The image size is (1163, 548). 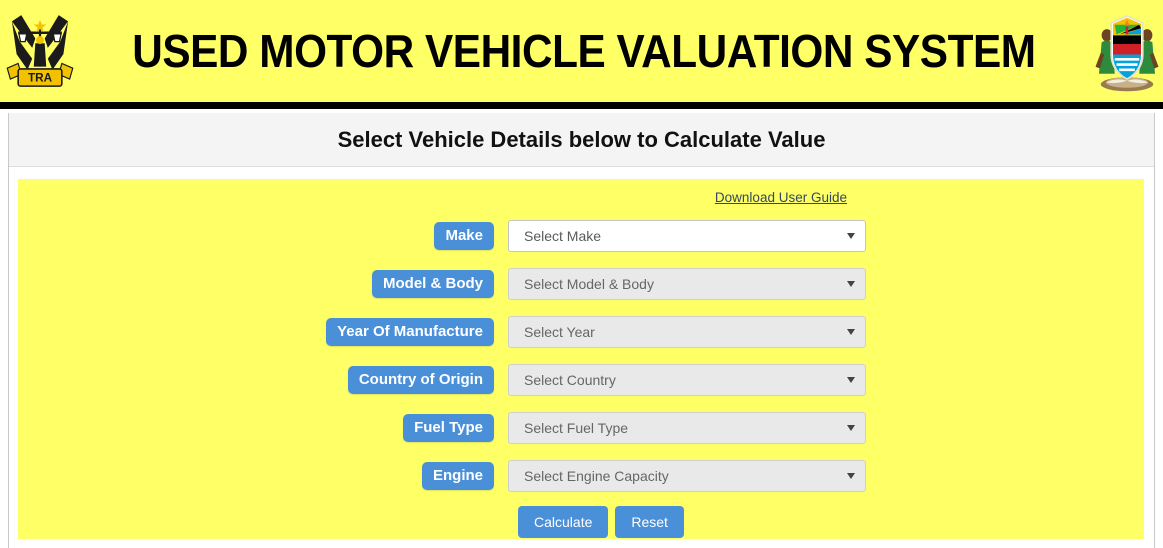 I want to click on engine-select: Select Engine Capacity, so click(x=687, y=476).